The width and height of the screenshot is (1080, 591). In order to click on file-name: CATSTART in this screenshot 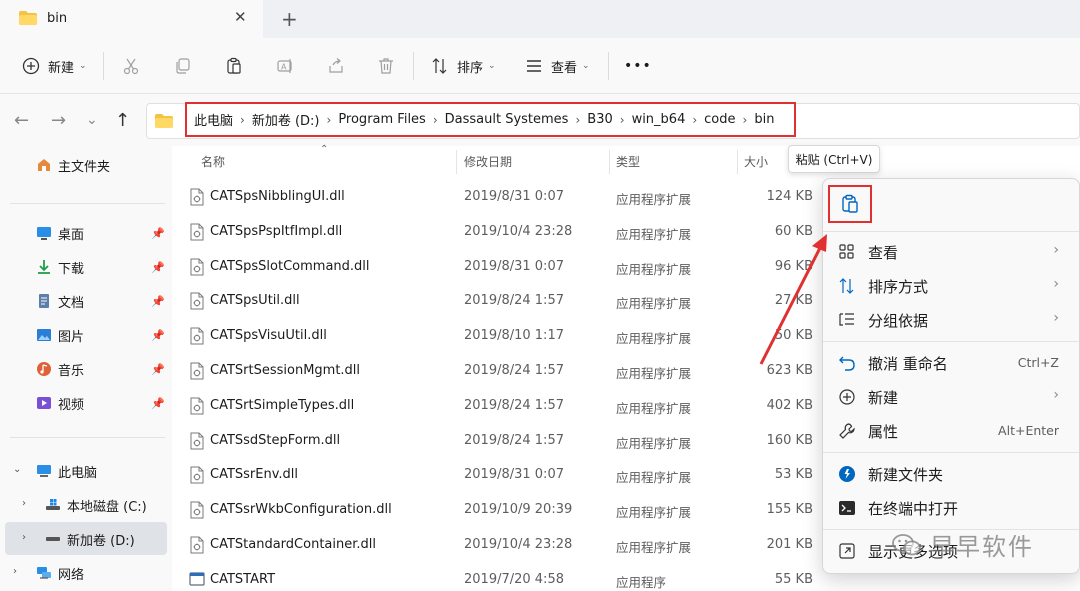, I will do `click(242, 579)`.